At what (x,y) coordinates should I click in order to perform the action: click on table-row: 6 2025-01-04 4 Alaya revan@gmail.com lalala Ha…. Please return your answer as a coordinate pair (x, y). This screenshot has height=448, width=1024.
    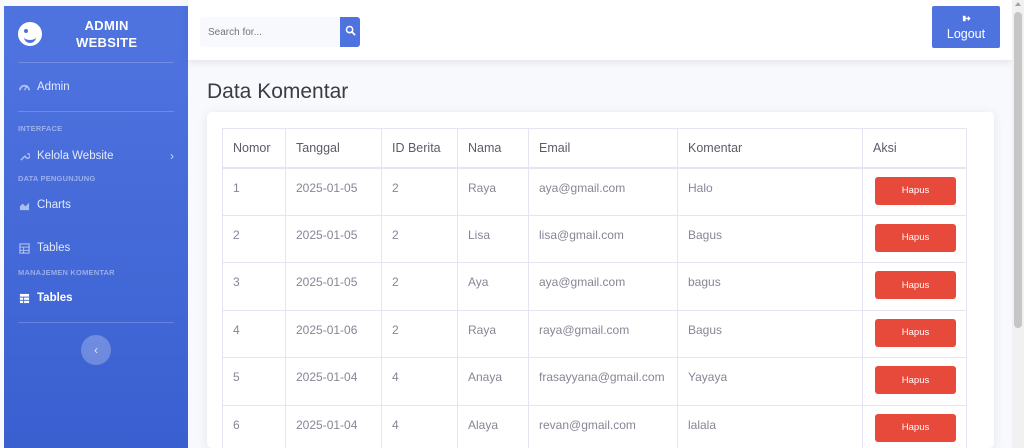
    Looking at the image, I should click on (594, 426).